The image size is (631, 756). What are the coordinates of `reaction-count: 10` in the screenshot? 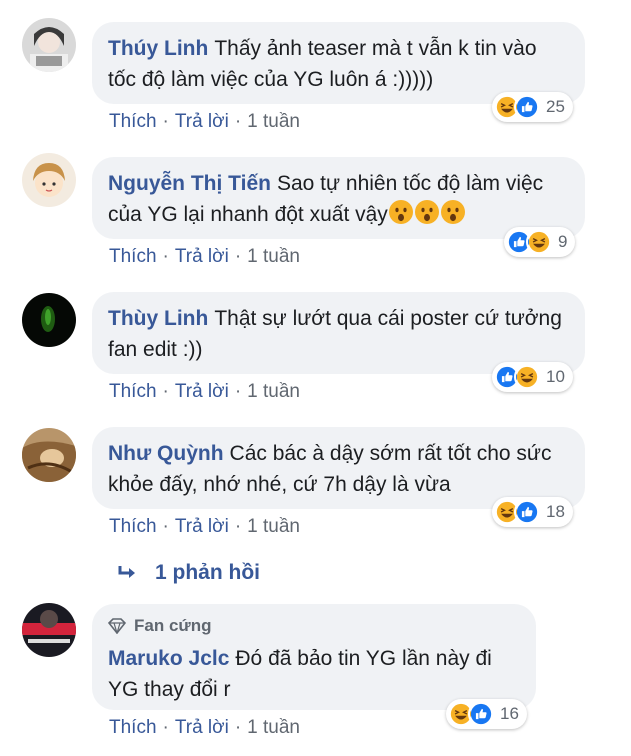 It's located at (555, 376).